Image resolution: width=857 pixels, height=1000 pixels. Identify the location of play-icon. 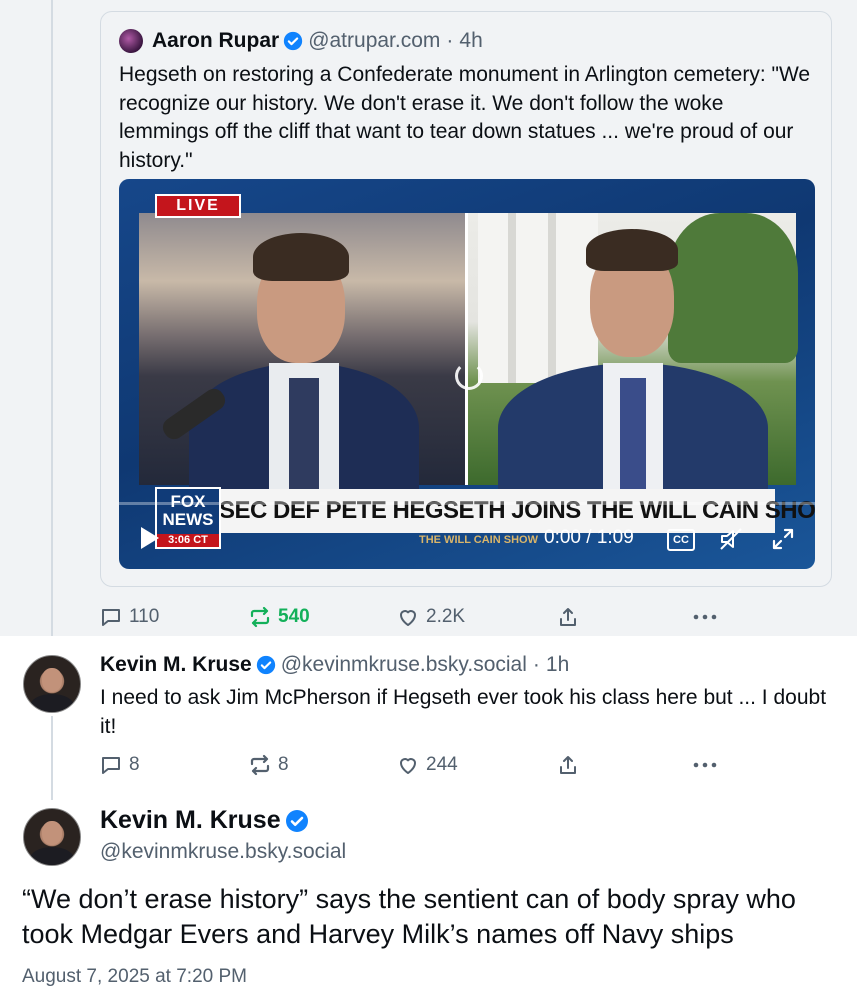
(150, 538).